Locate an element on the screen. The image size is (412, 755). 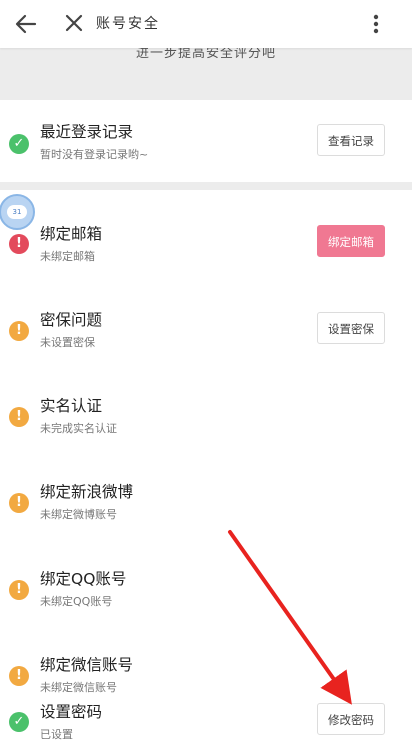
row-subtitle: 已设置 is located at coordinates (56, 734).